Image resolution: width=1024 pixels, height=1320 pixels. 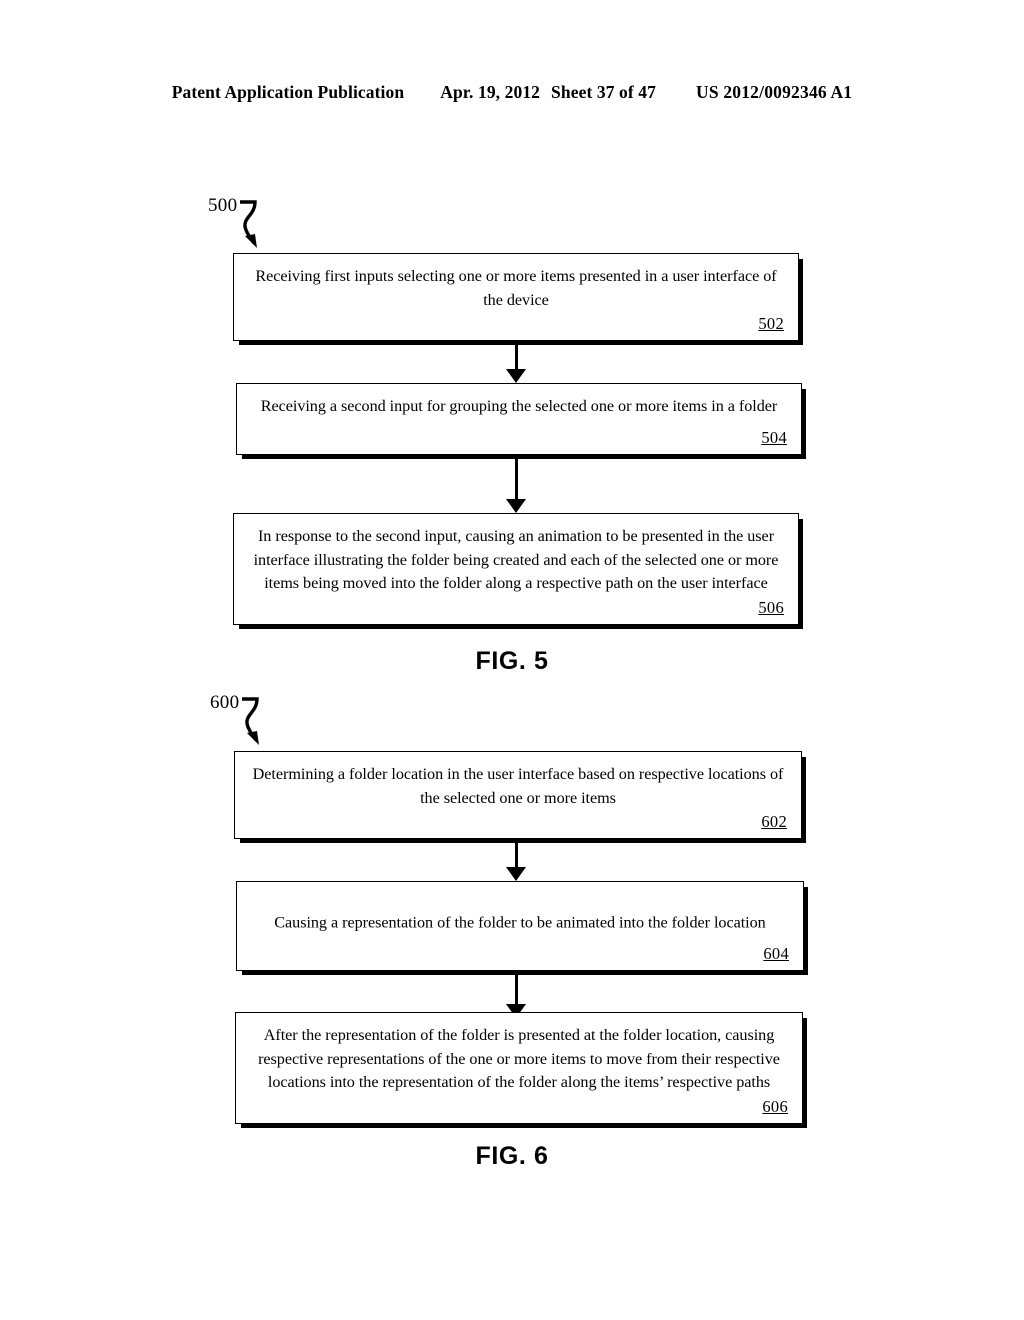 I want to click on step-504-reference-numeral: 504, so click(x=774, y=437).